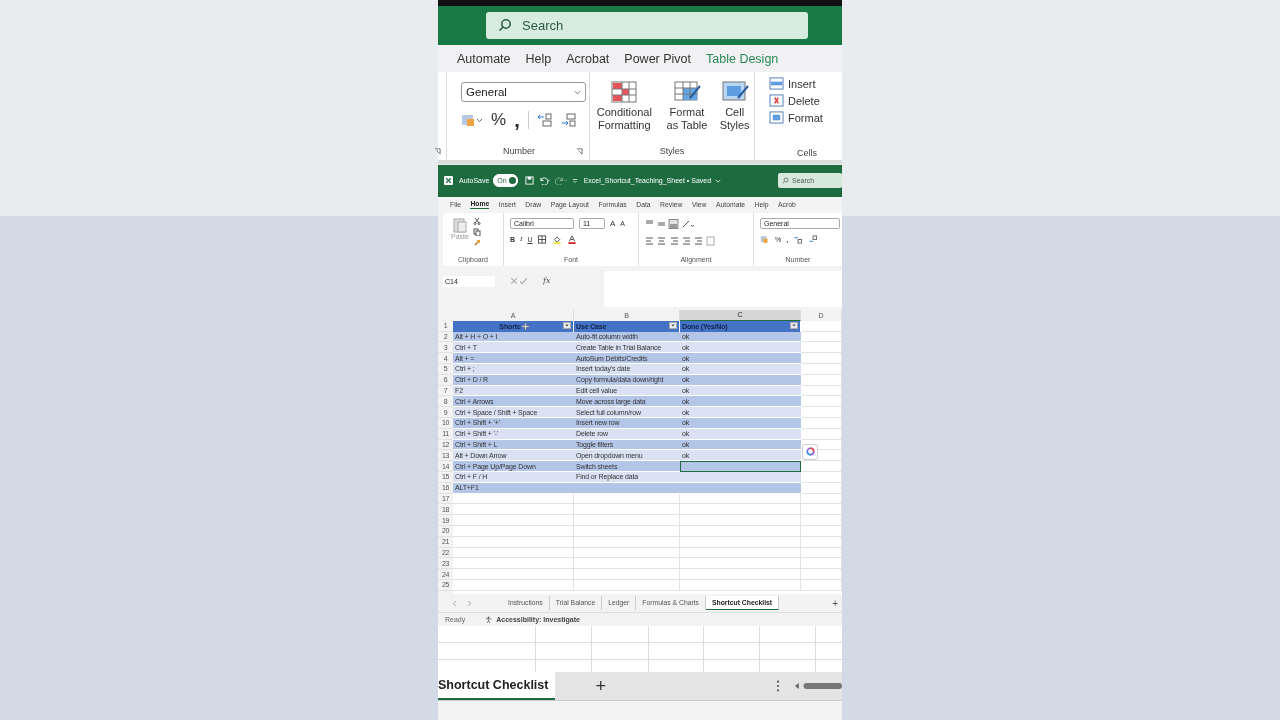 The height and width of the screenshot is (720, 1280). What do you see at coordinates (542, 239) in the screenshot?
I see `borders-icon` at bounding box center [542, 239].